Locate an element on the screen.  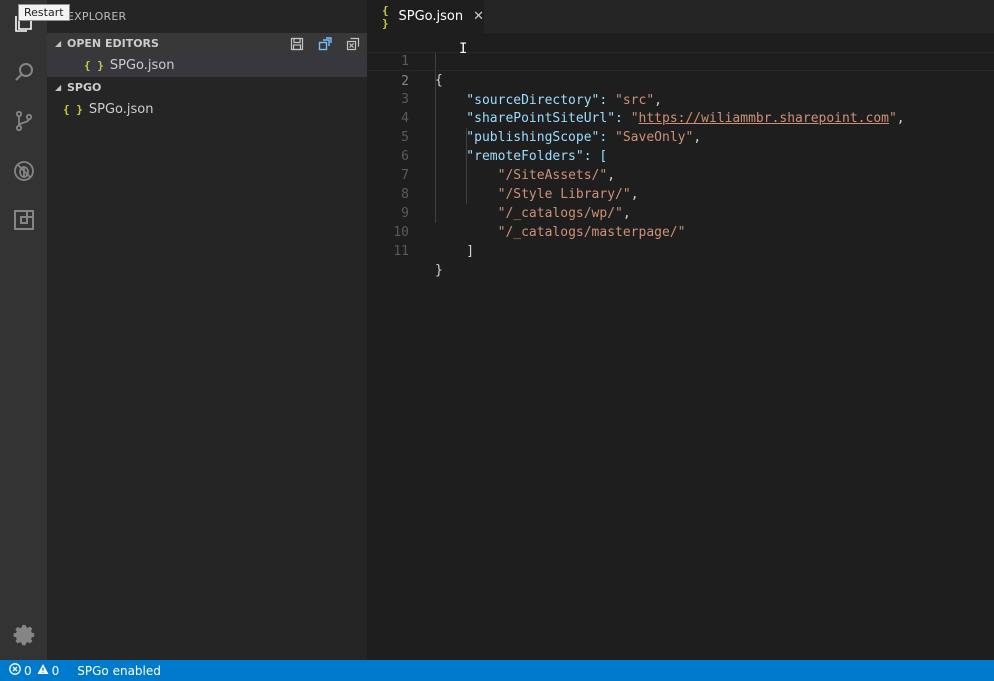
code-line: 6 "/SiteAssets/", is located at coordinates (680, 155).